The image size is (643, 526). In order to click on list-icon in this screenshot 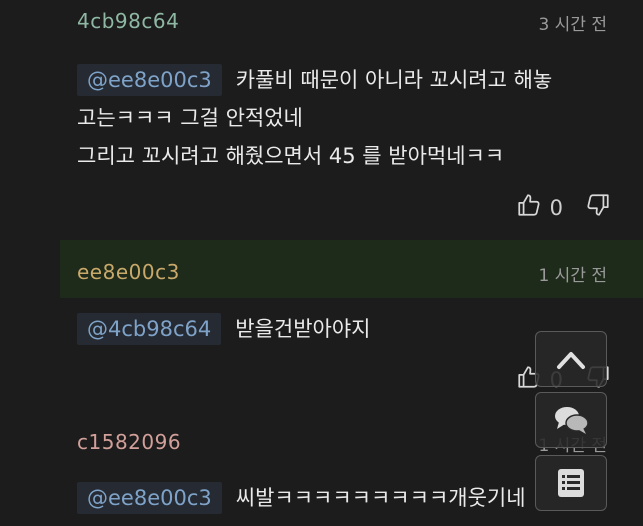, I will do `click(571, 483)`.